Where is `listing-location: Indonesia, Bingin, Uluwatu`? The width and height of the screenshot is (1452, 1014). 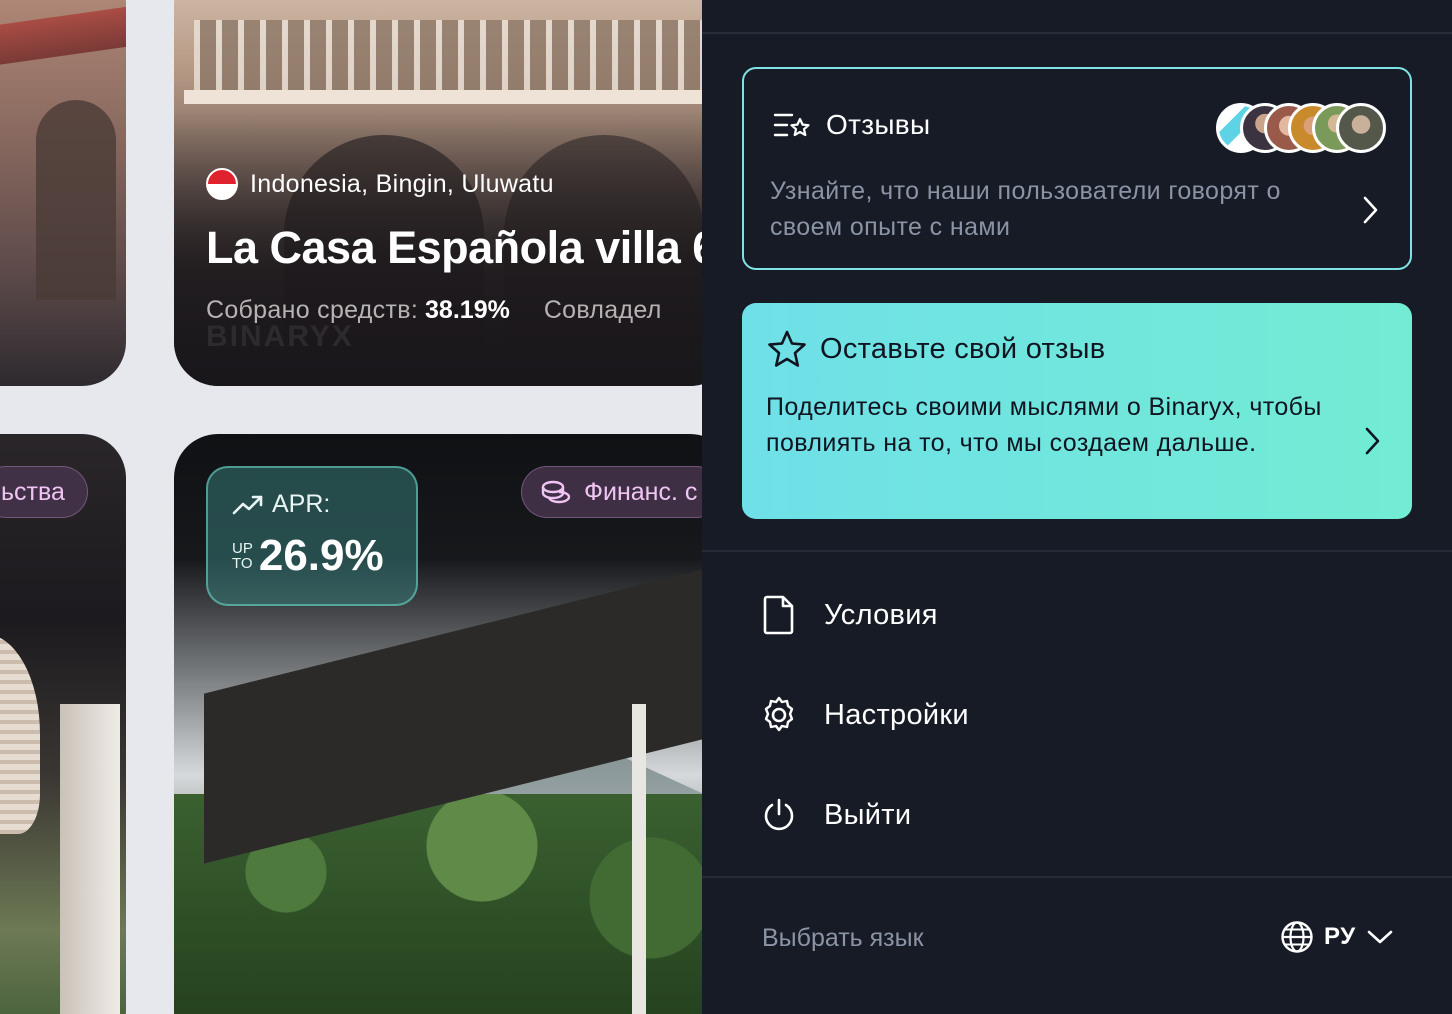
listing-location: Indonesia, Bingin, Uluwatu is located at coordinates (380, 184).